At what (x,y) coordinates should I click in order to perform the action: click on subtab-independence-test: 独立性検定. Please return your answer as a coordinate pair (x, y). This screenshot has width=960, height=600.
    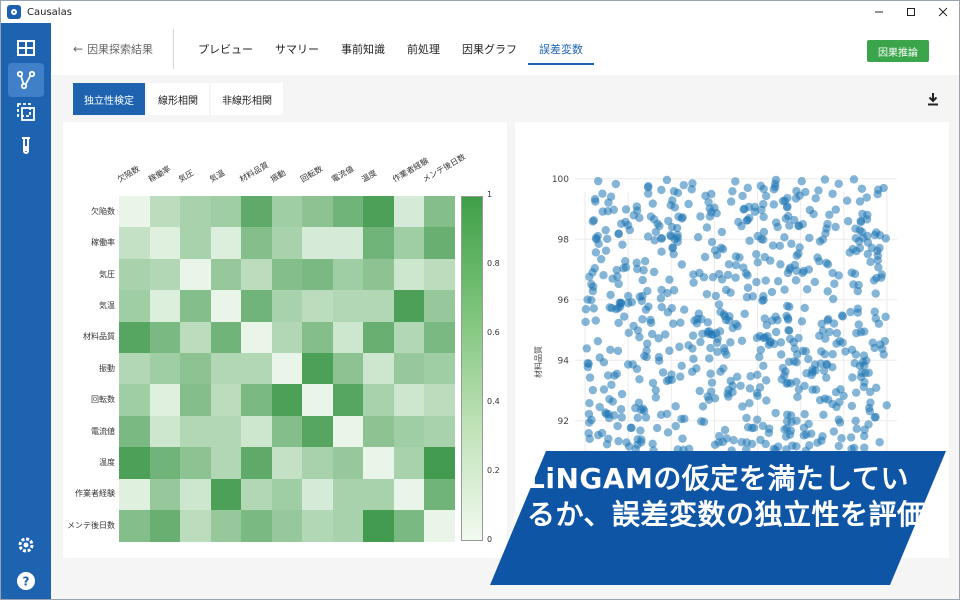
    Looking at the image, I should click on (109, 99).